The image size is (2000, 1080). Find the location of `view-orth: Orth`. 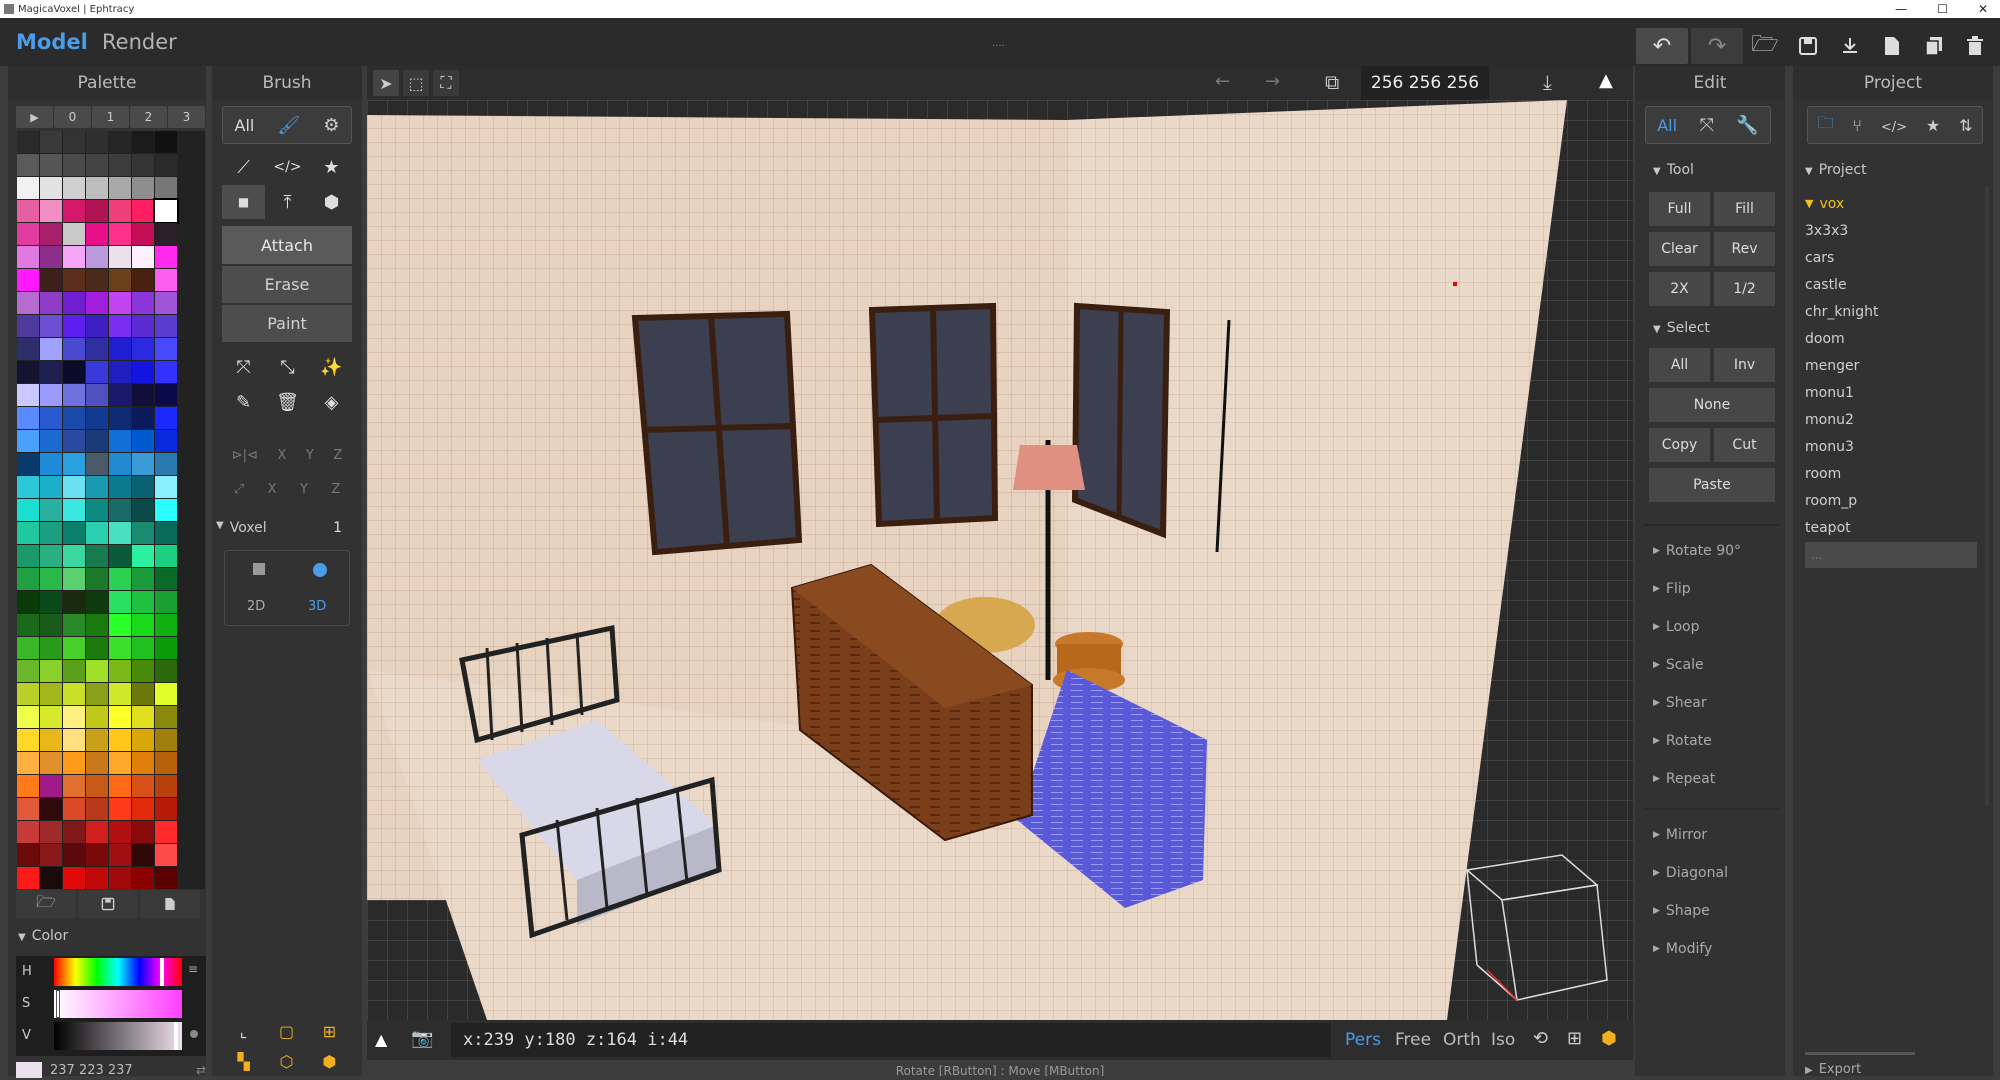

view-orth: Orth is located at coordinates (1462, 1040).